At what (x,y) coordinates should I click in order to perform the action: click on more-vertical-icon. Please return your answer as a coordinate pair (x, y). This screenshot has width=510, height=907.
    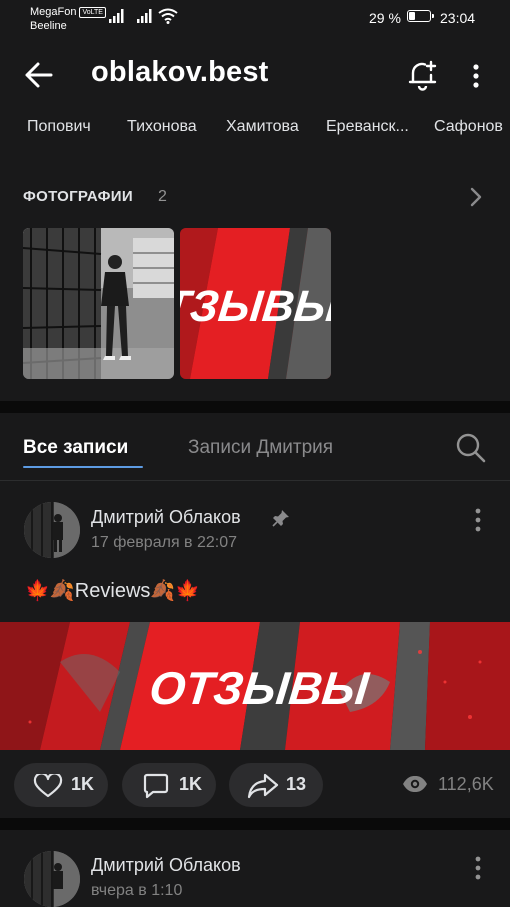
    Looking at the image, I should click on (476, 76).